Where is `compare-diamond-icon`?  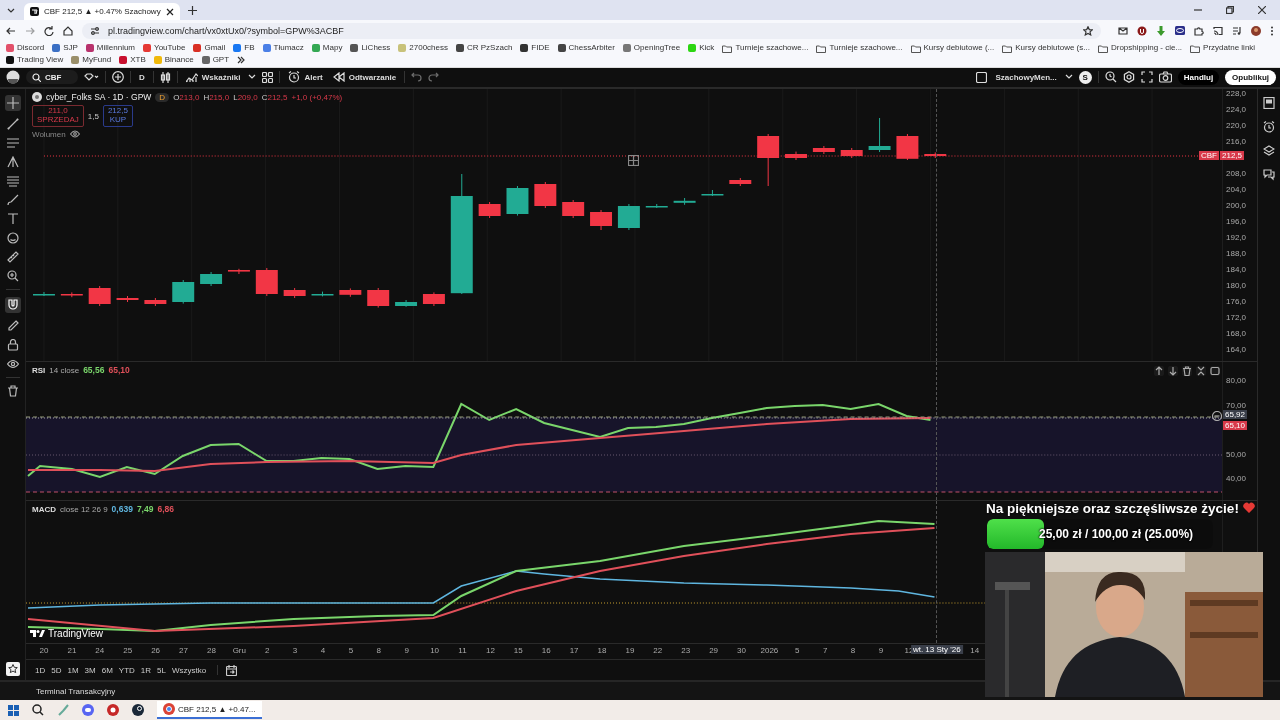 compare-diamond-icon is located at coordinates (91, 77).